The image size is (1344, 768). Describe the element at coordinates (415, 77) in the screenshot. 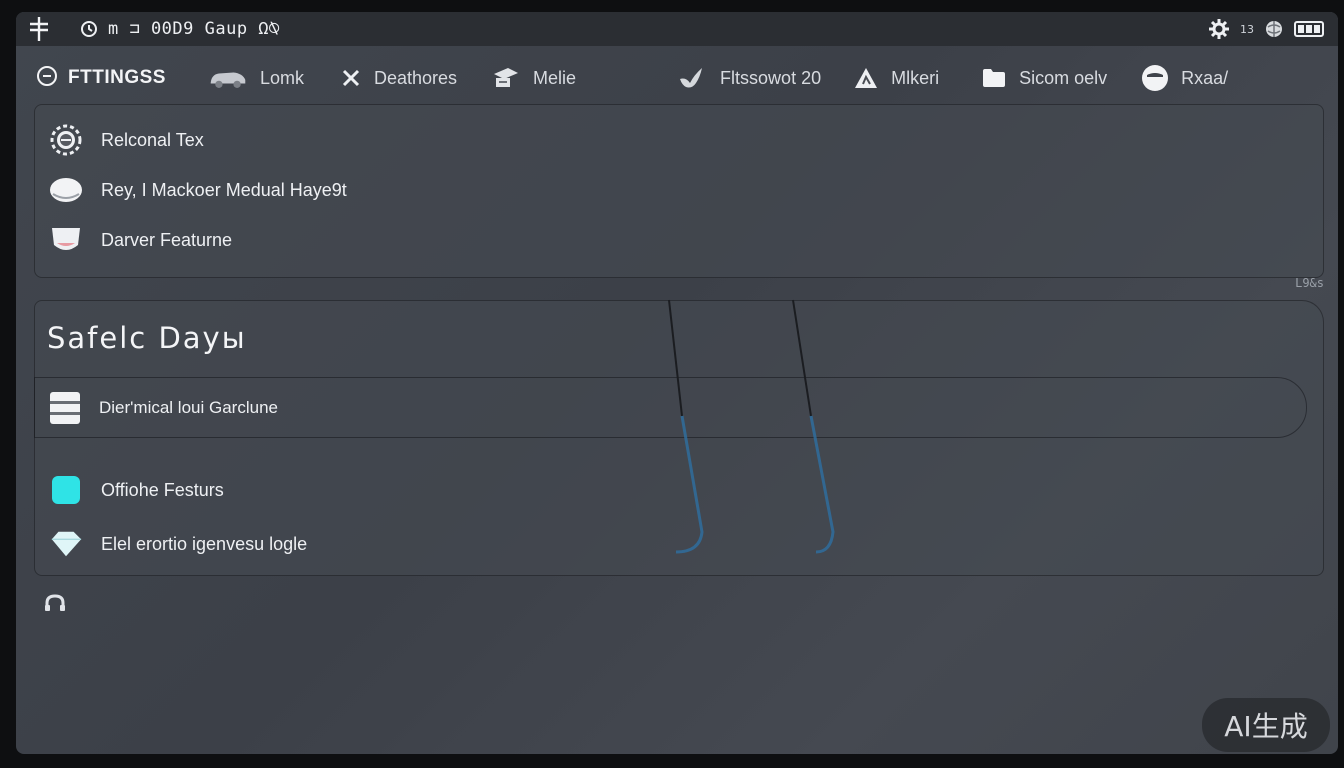

I see `nav-label: Deathores` at that location.